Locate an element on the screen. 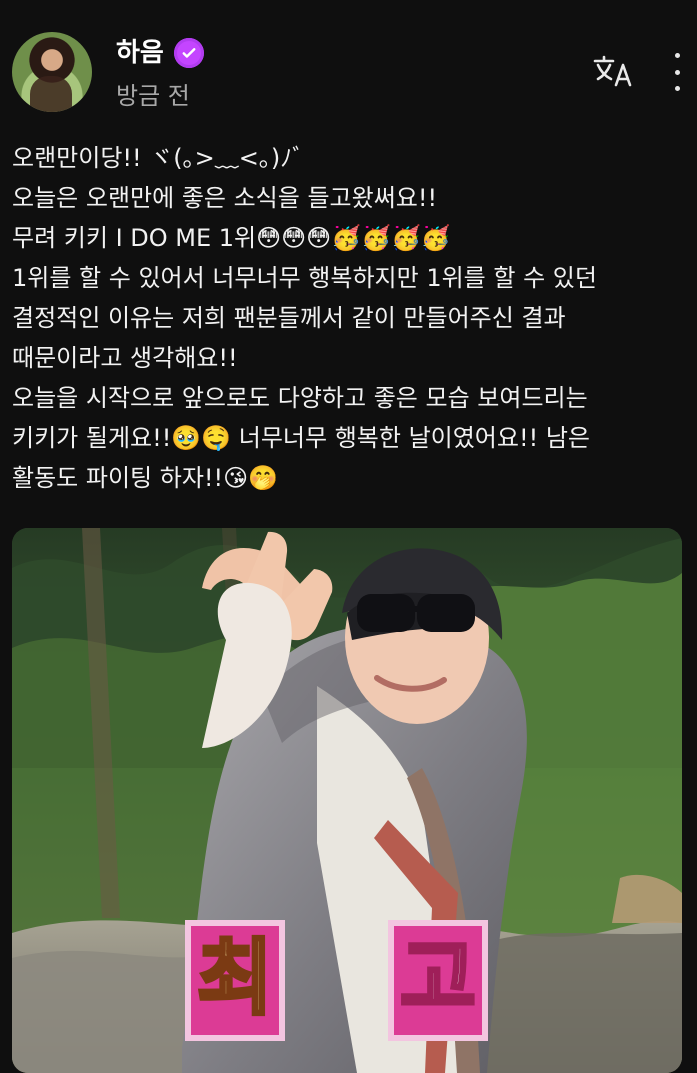 The width and height of the screenshot is (697, 1073). post-line: 오랜만이당!! ヾ(｡>﹏<｡)ﾉﾞ is located at coordinates (158, 158).